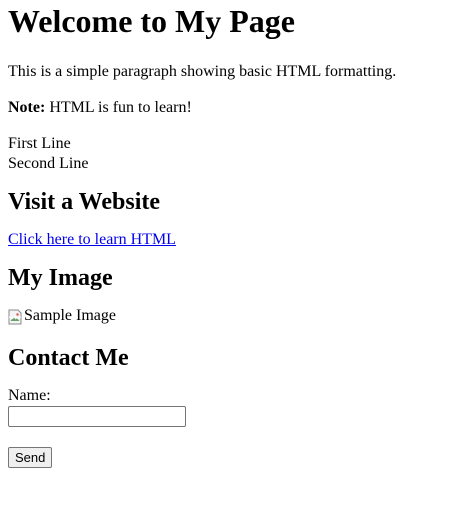 Image resolution: width=472 pixels, height=516 pixels. What do you see at coordinates (27, 107) in the screenshot?
I see `note-label: Note:` at bounding box center [27, 107].